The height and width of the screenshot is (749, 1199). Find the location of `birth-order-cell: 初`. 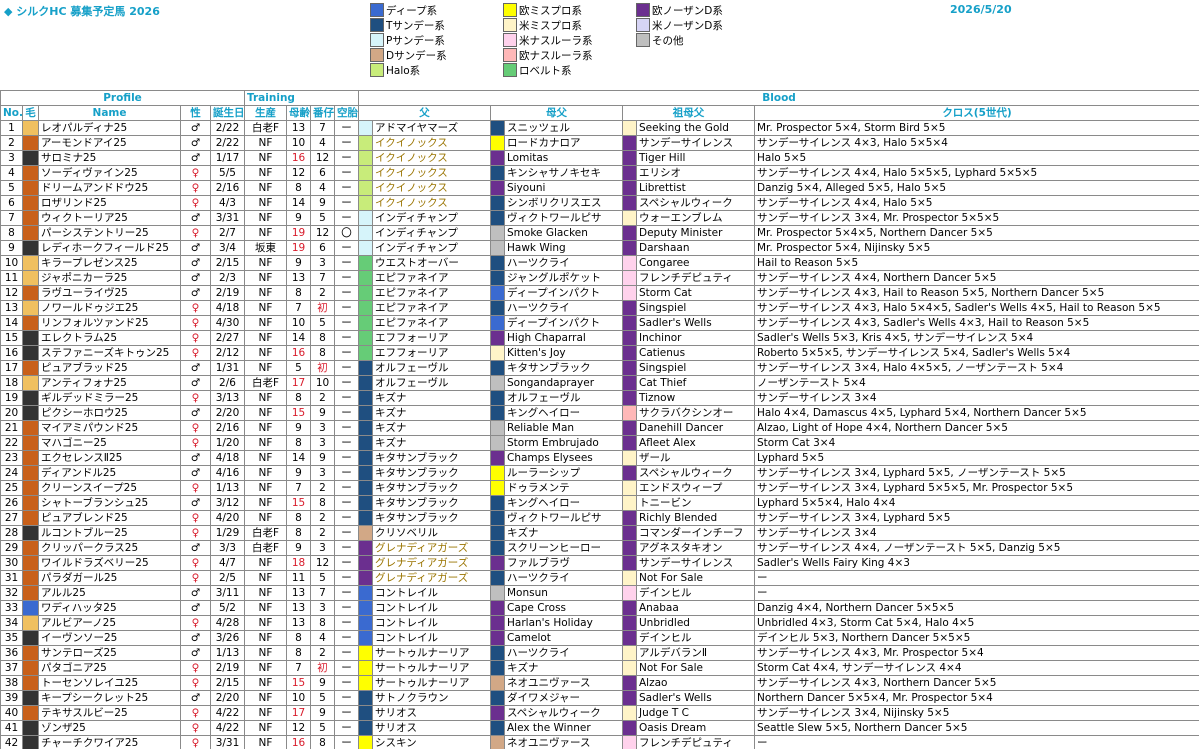

birth-order-cell: 初 is located at coordinates (322, 668).